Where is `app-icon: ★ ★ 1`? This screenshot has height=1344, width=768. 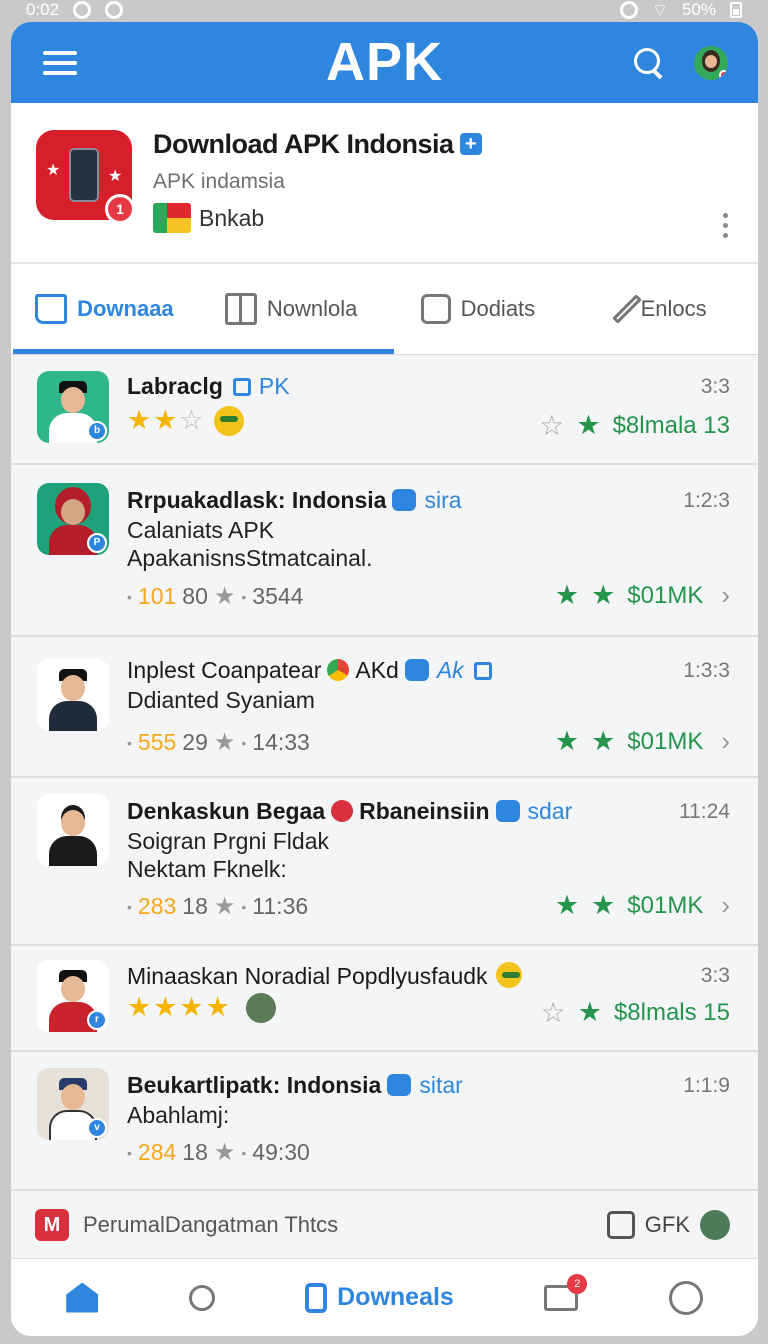
app-icon: ★ ★ 1 is located at coordinates (85, 177).